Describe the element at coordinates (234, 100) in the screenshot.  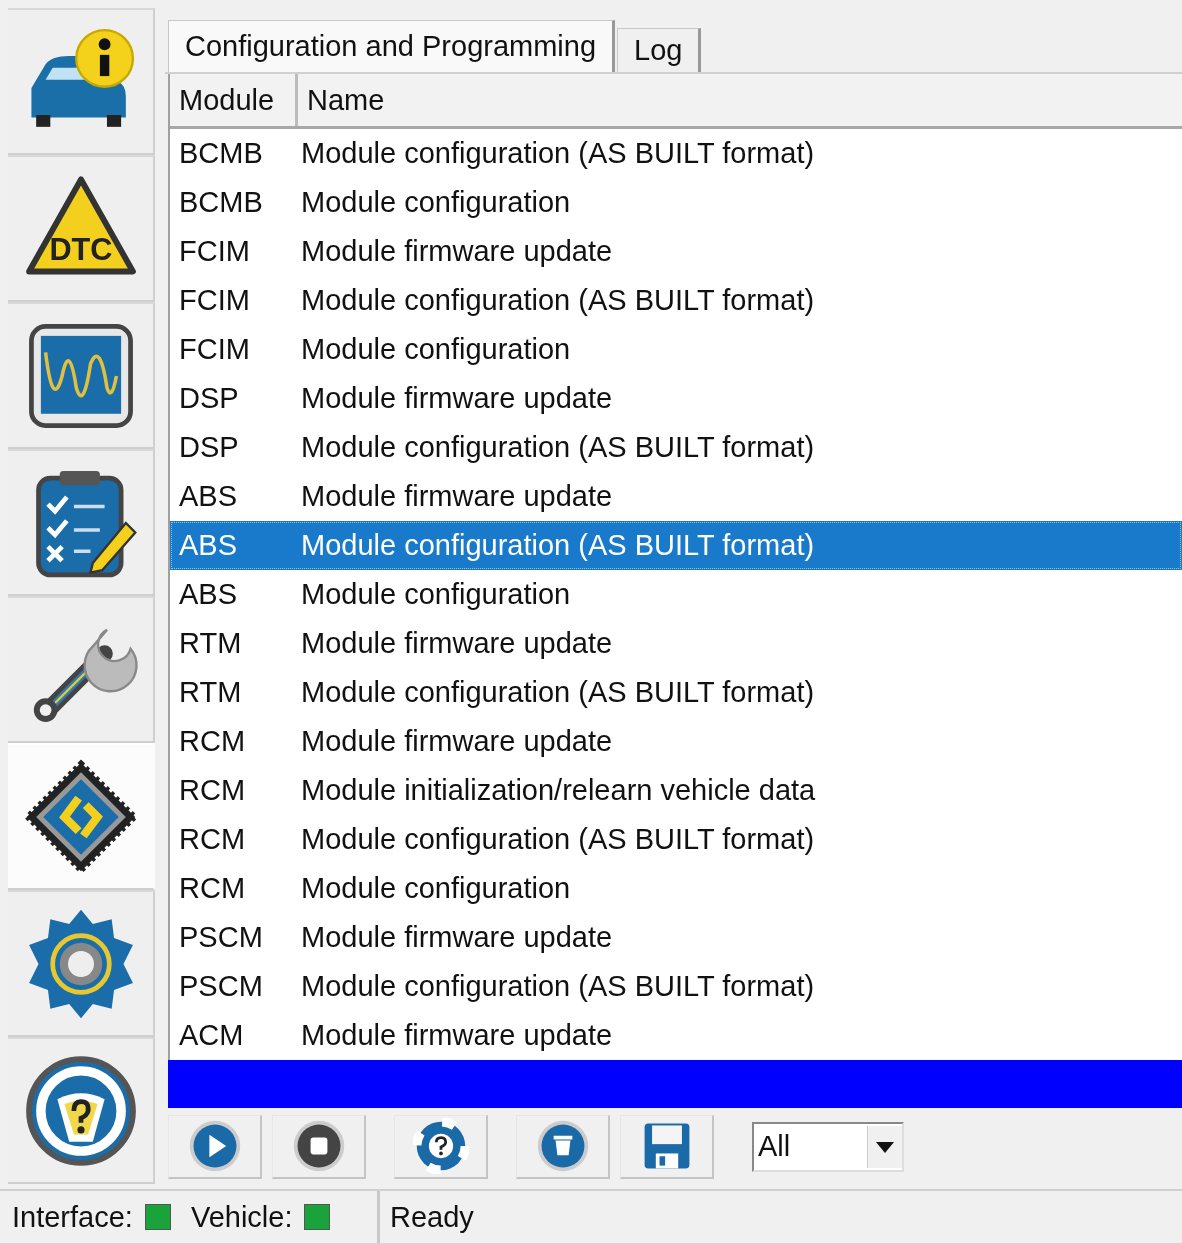
I see `column-header: Module` at that location.